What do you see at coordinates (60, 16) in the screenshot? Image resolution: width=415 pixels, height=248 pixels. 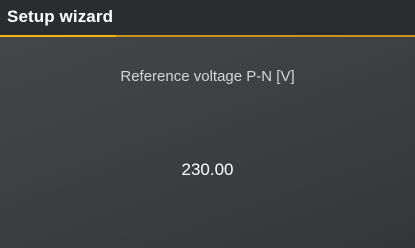 I see `page-title: Setup wizard` at bounding box center [60, 16].